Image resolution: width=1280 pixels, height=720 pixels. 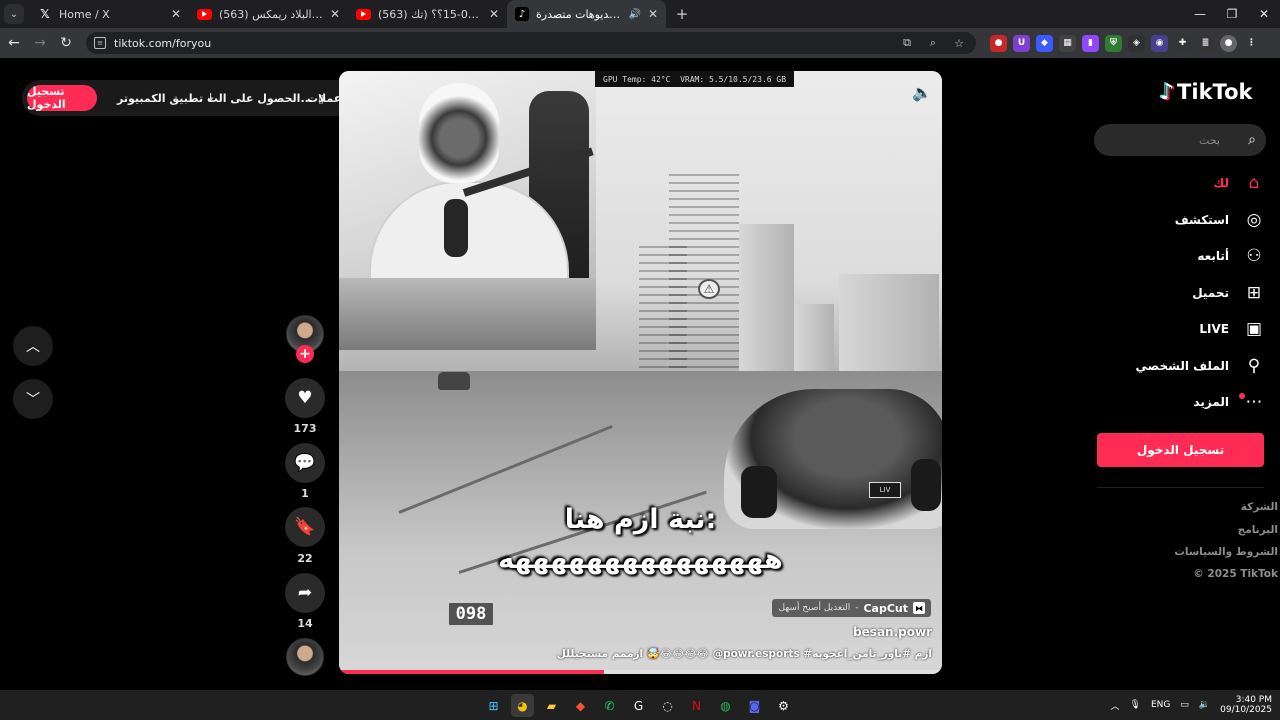 I want to click on restore-icon: ❐, so click(x=1232, y=14).